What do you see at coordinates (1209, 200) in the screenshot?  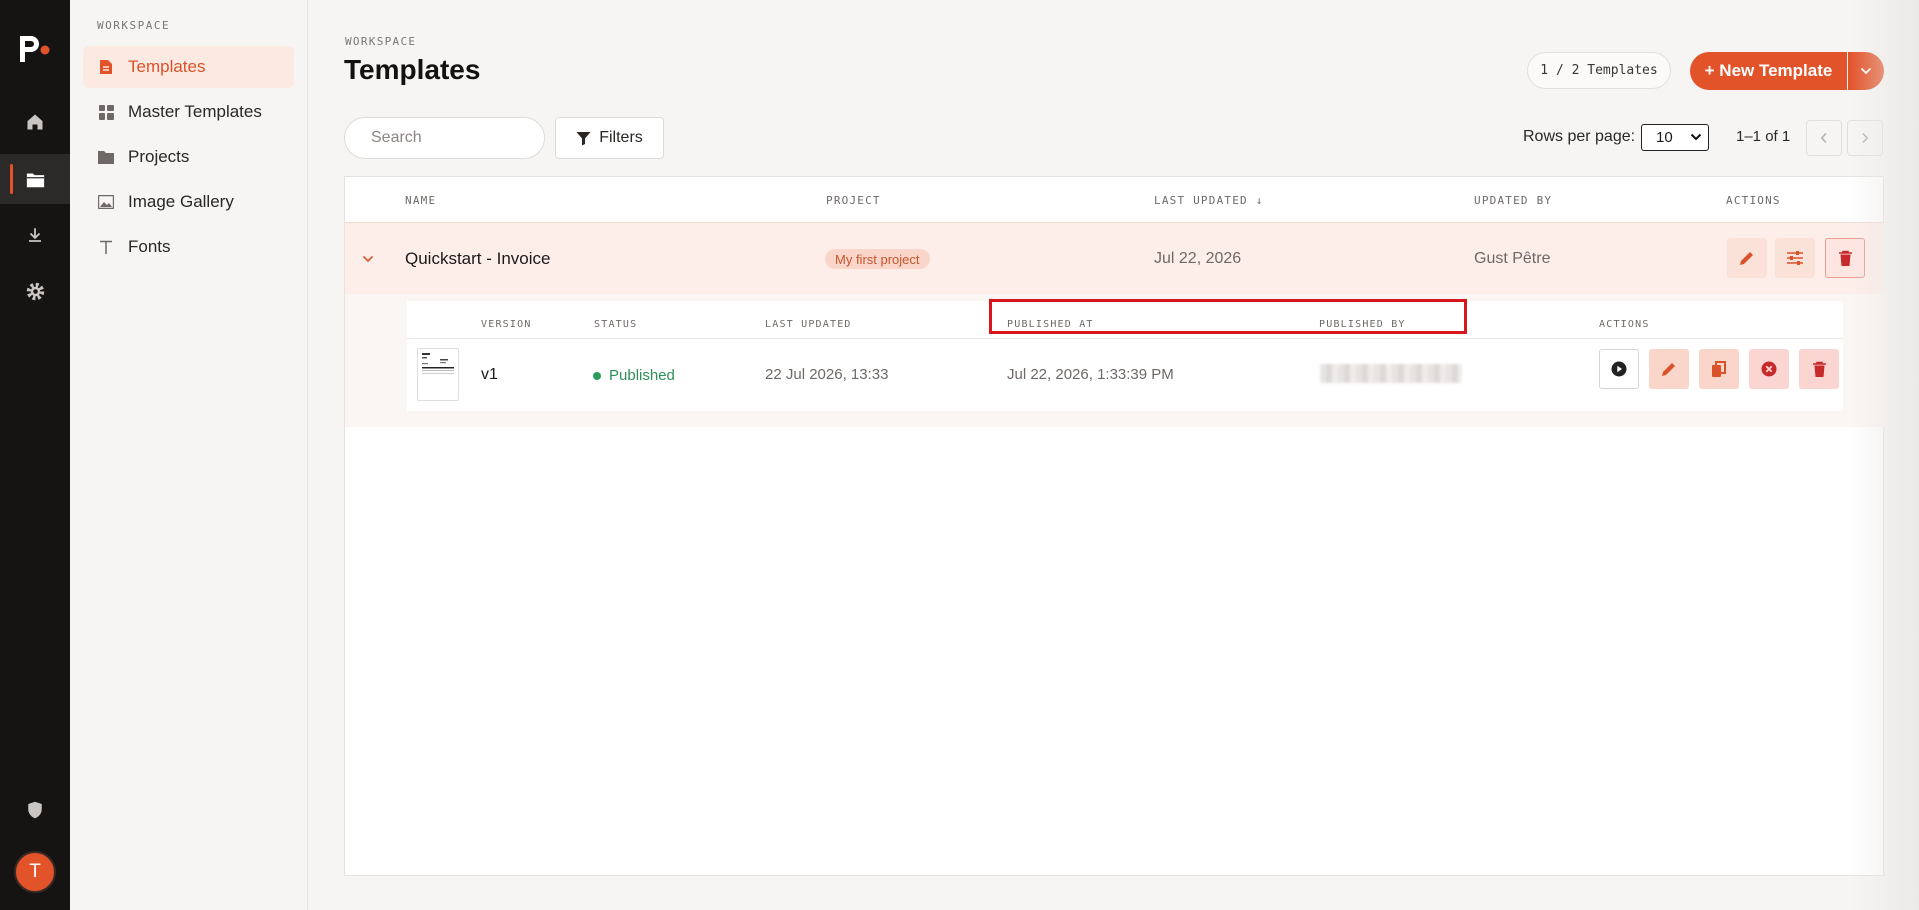 I see `column-header-last-updated: LAST UPDATED ↓` at bounding box center [1209, 200].